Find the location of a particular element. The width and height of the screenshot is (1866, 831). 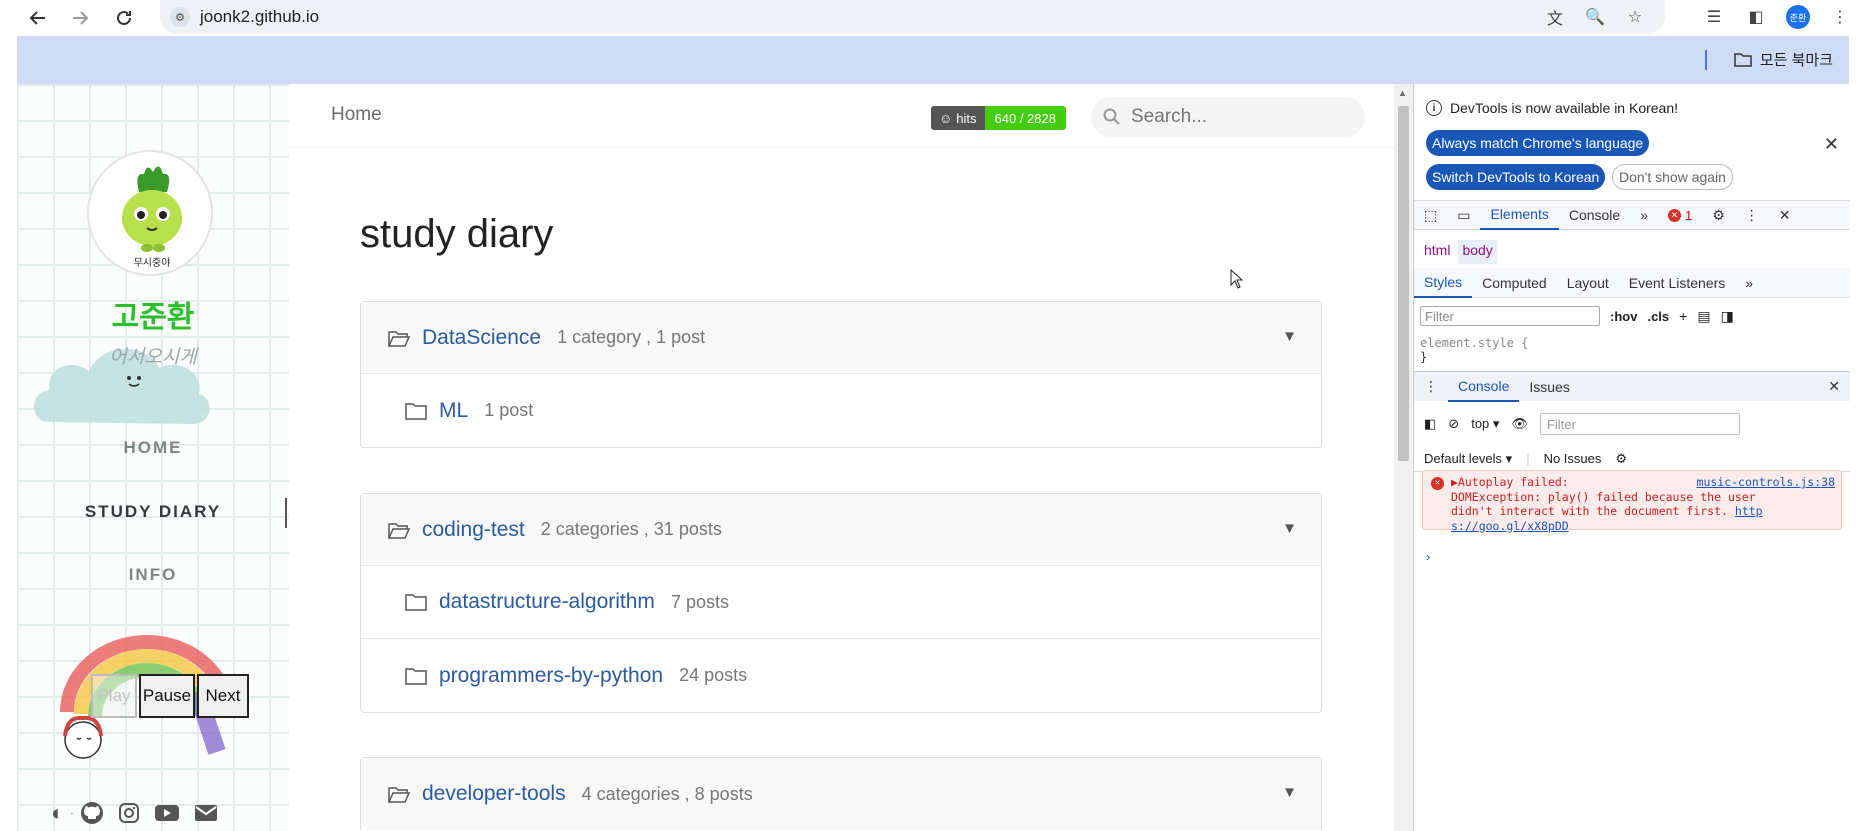

more-style-tabs-icon: » is located at coordinates (1749, 283).